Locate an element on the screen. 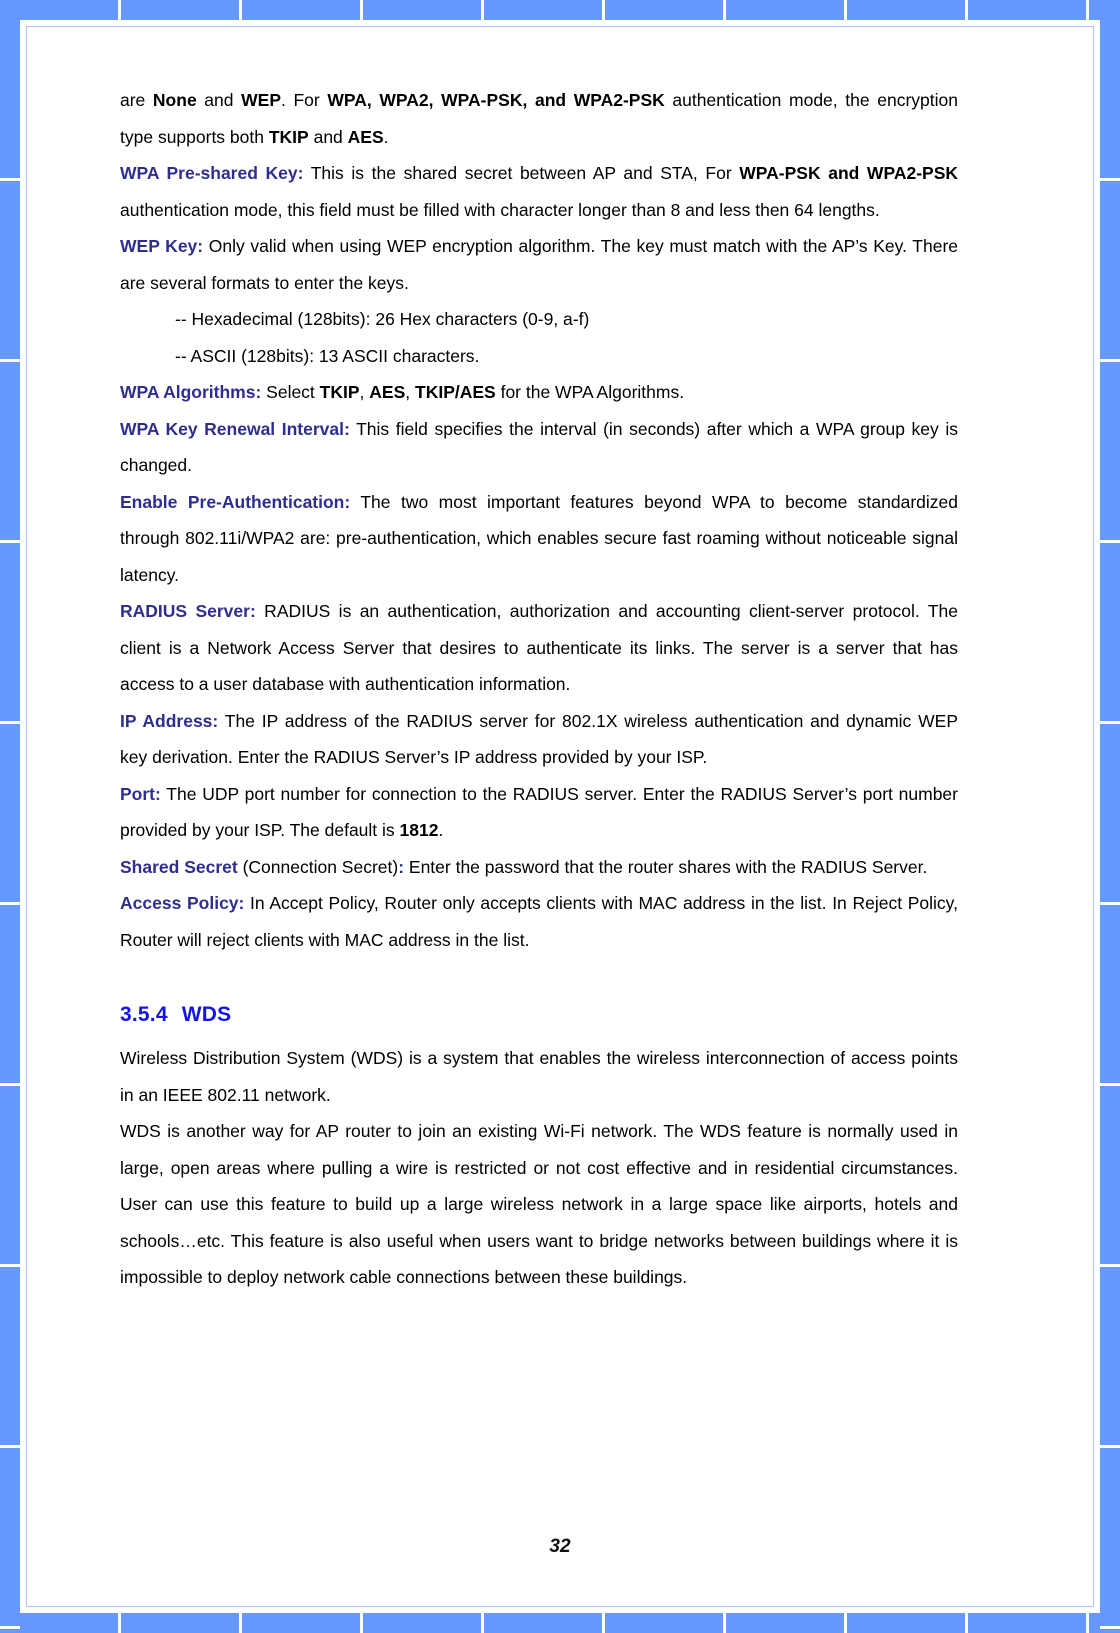  field-label: RADIUS Server: is located at coordinates (188, 611).